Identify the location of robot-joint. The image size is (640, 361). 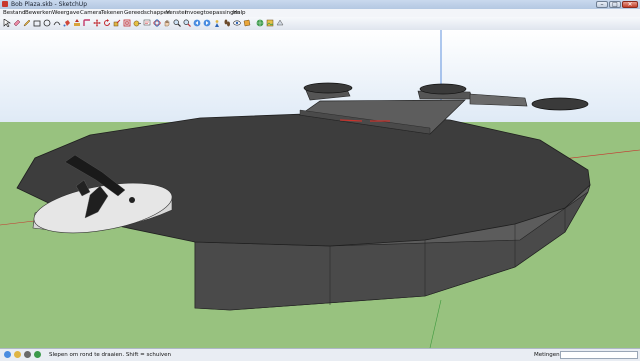
(132, 200).